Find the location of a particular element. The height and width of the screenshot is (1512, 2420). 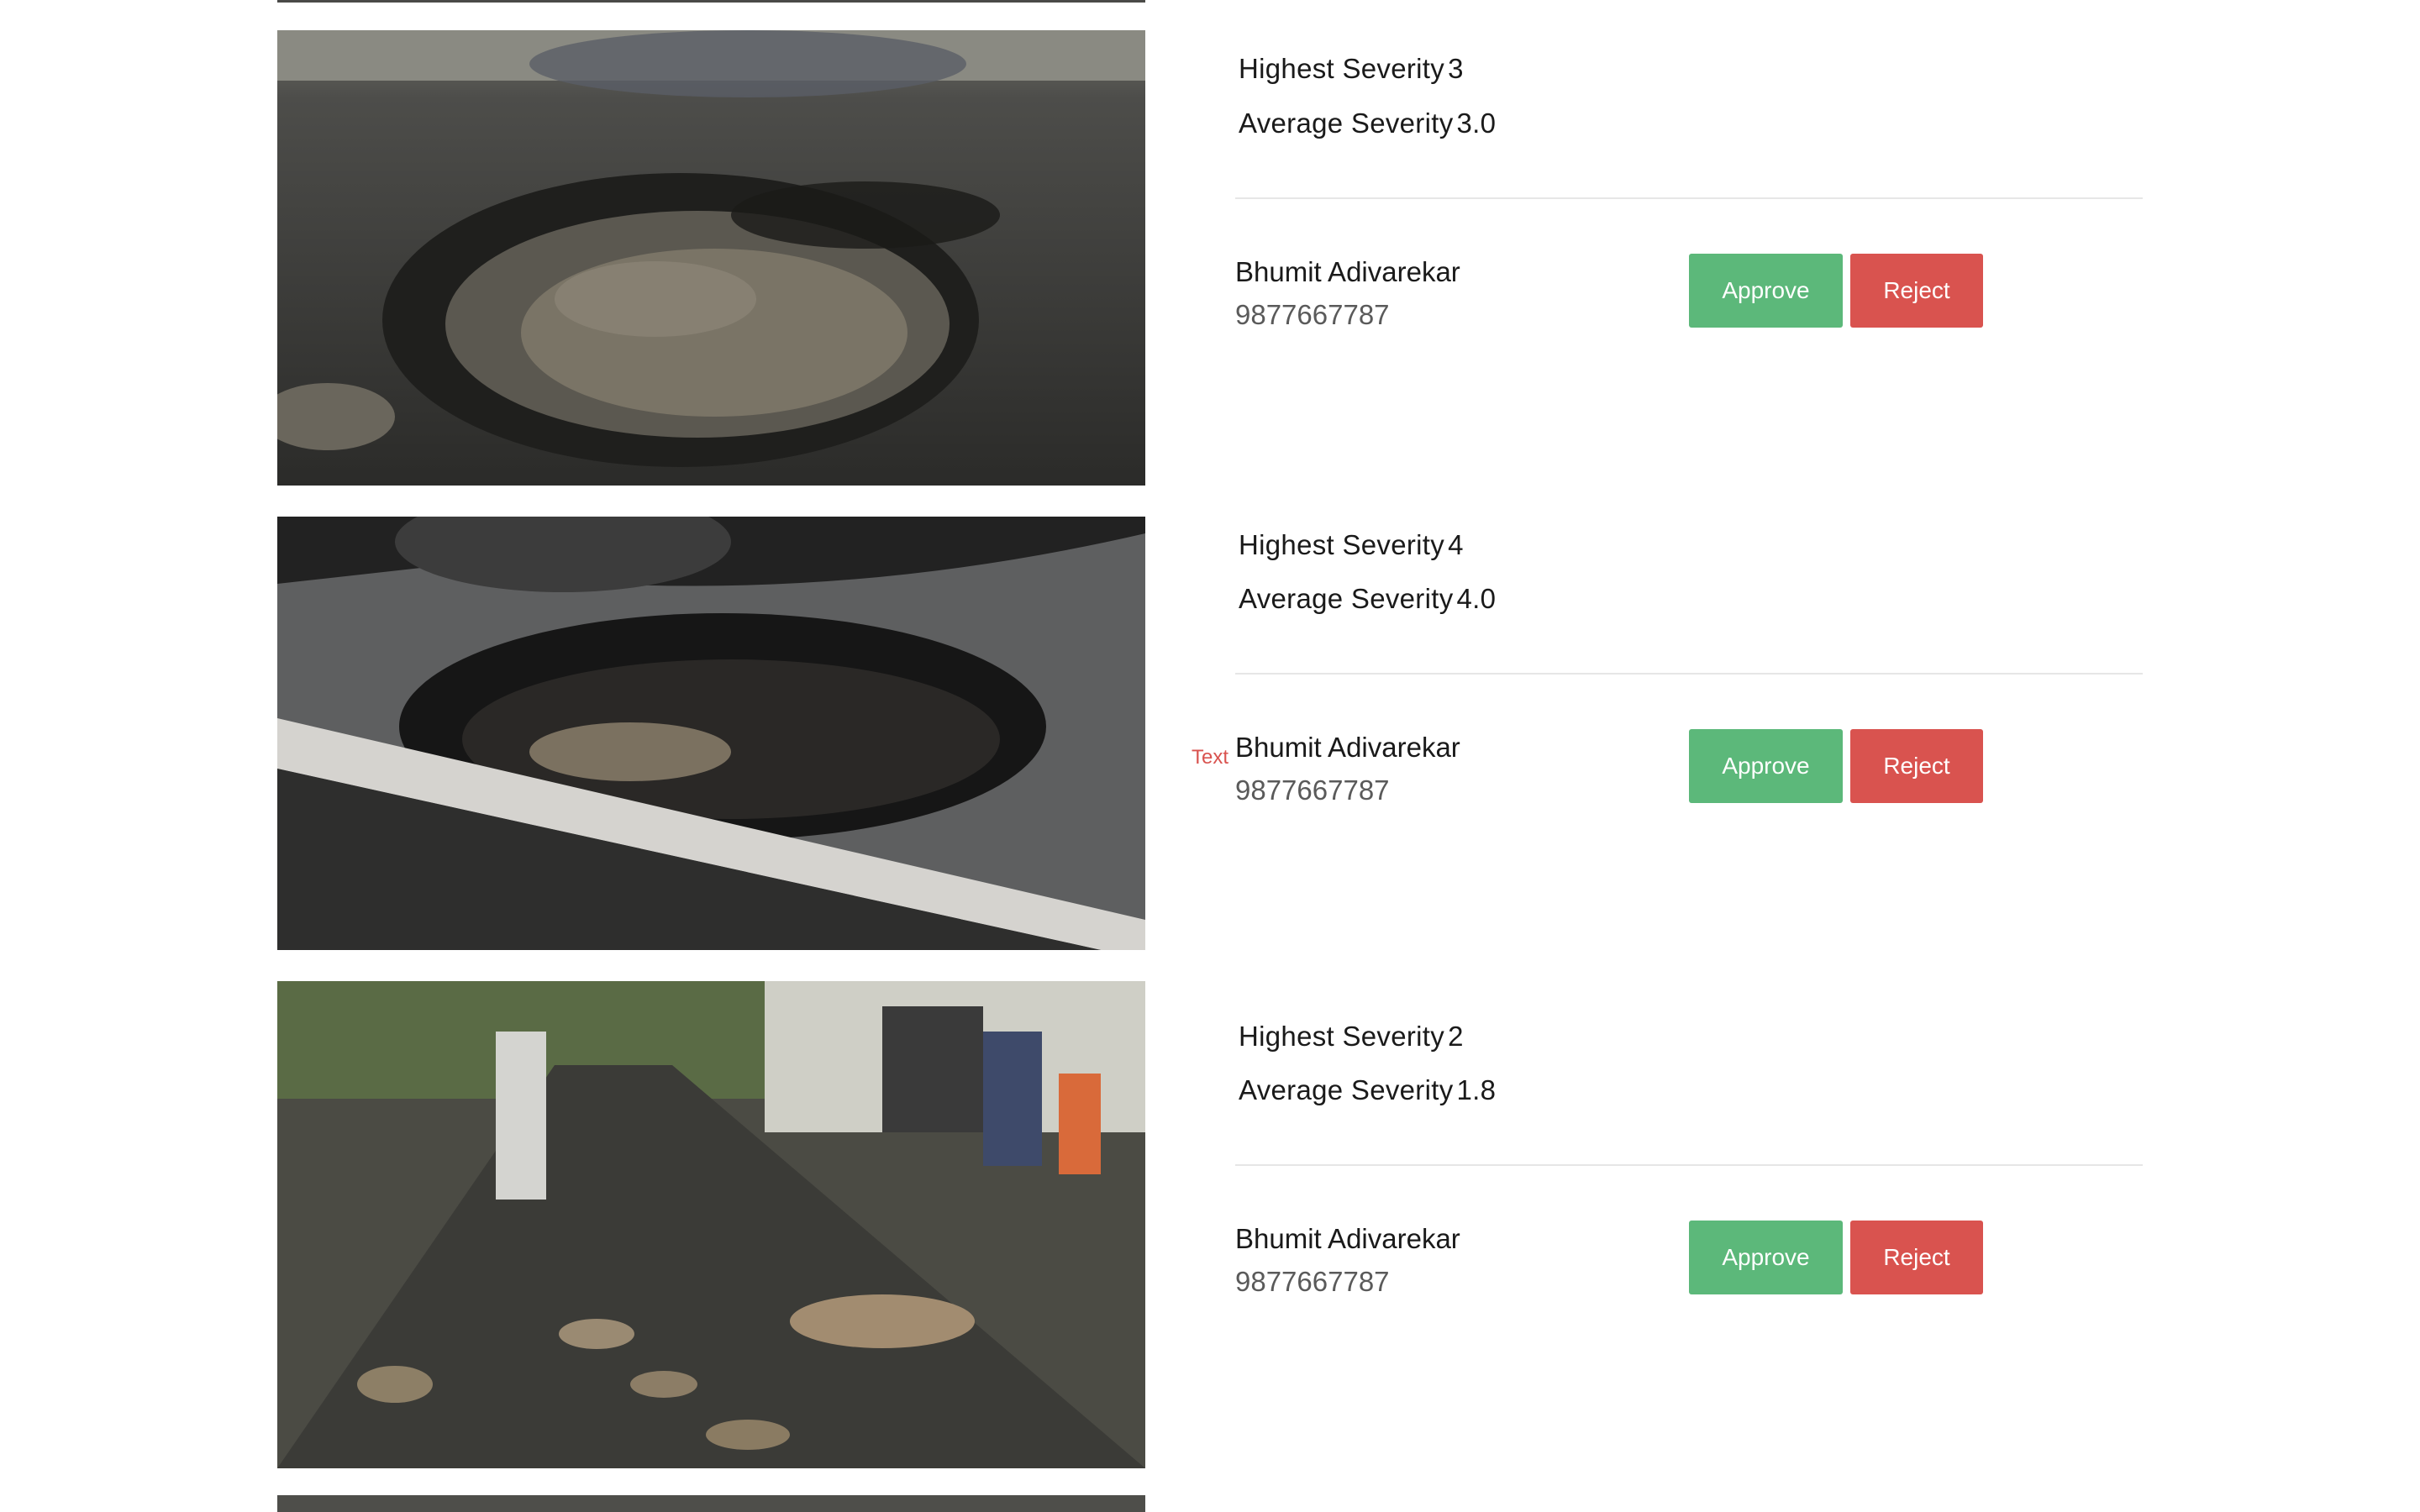

pothole-photo-next is located at coordinates (711, 1503).